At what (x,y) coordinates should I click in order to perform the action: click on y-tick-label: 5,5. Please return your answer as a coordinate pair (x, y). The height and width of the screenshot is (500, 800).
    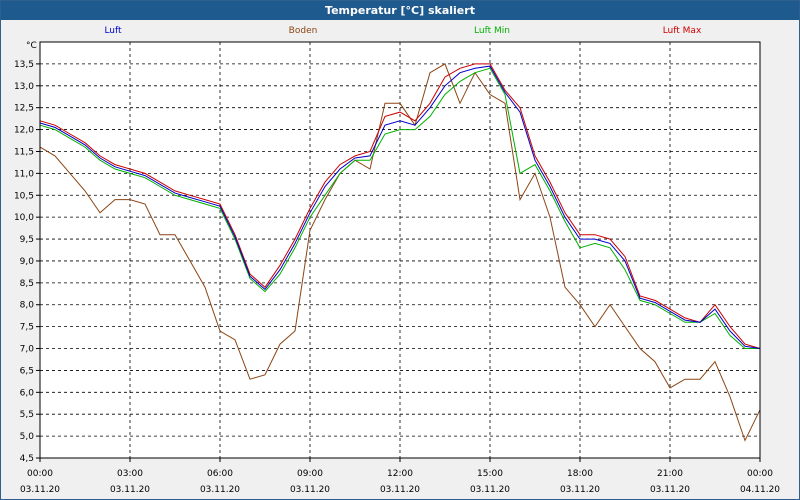
    Looking at the image, I should click on (27, 415).